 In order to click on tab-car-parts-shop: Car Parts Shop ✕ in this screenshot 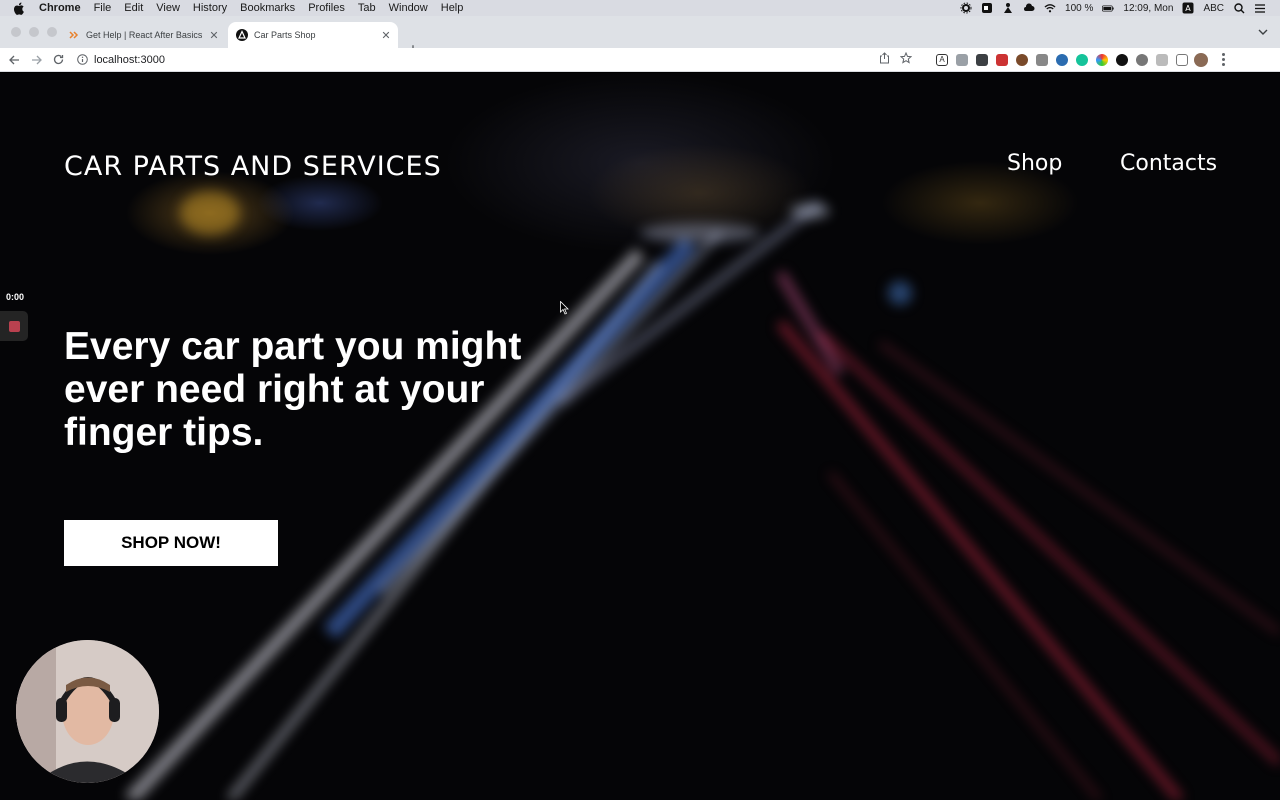, I will do `click(313, 35)`.